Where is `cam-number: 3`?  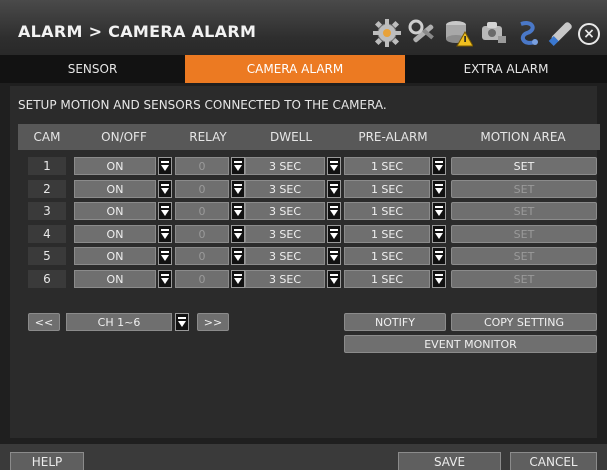
cam-number: 3 is located at coordinates (47, 211).